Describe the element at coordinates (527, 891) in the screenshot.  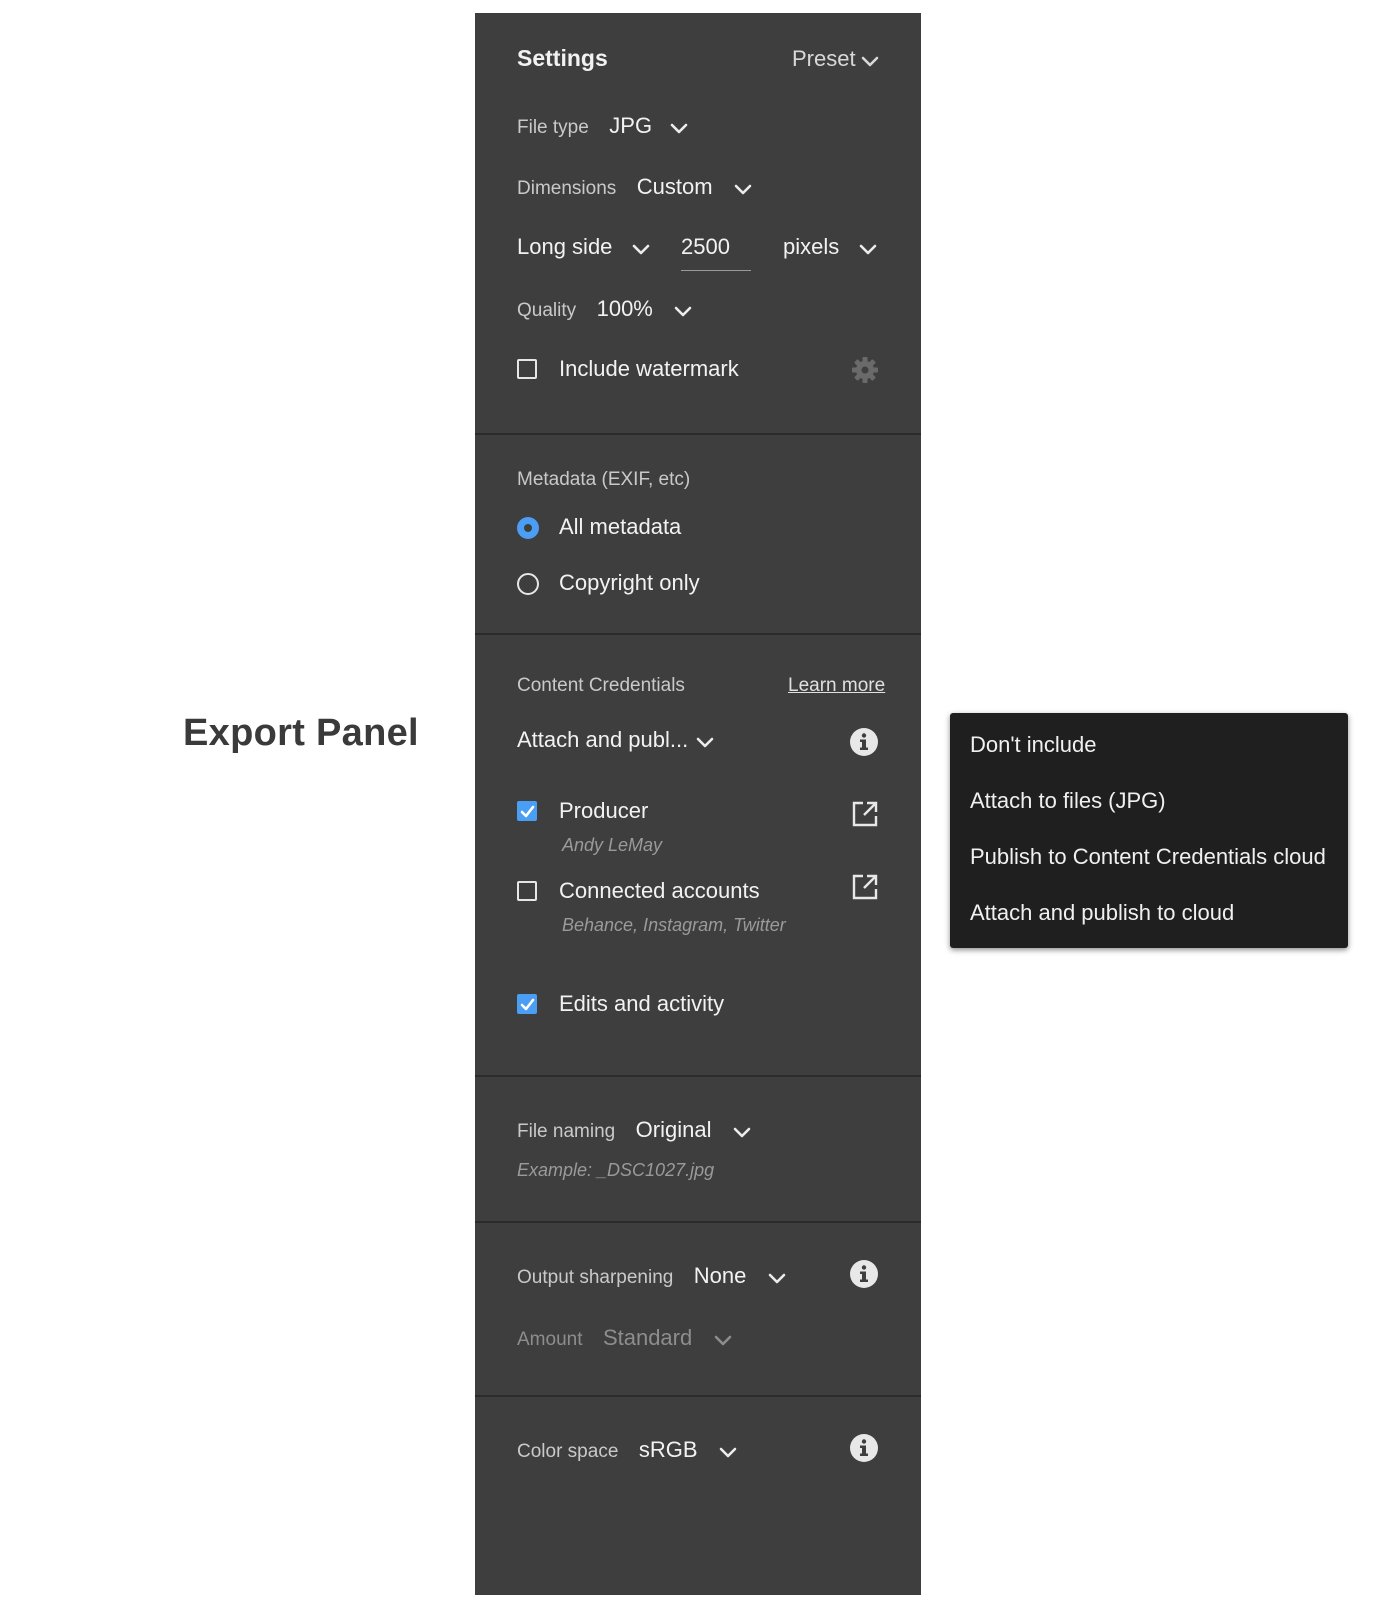
I see `connected-accounts-checkbox` at that location.